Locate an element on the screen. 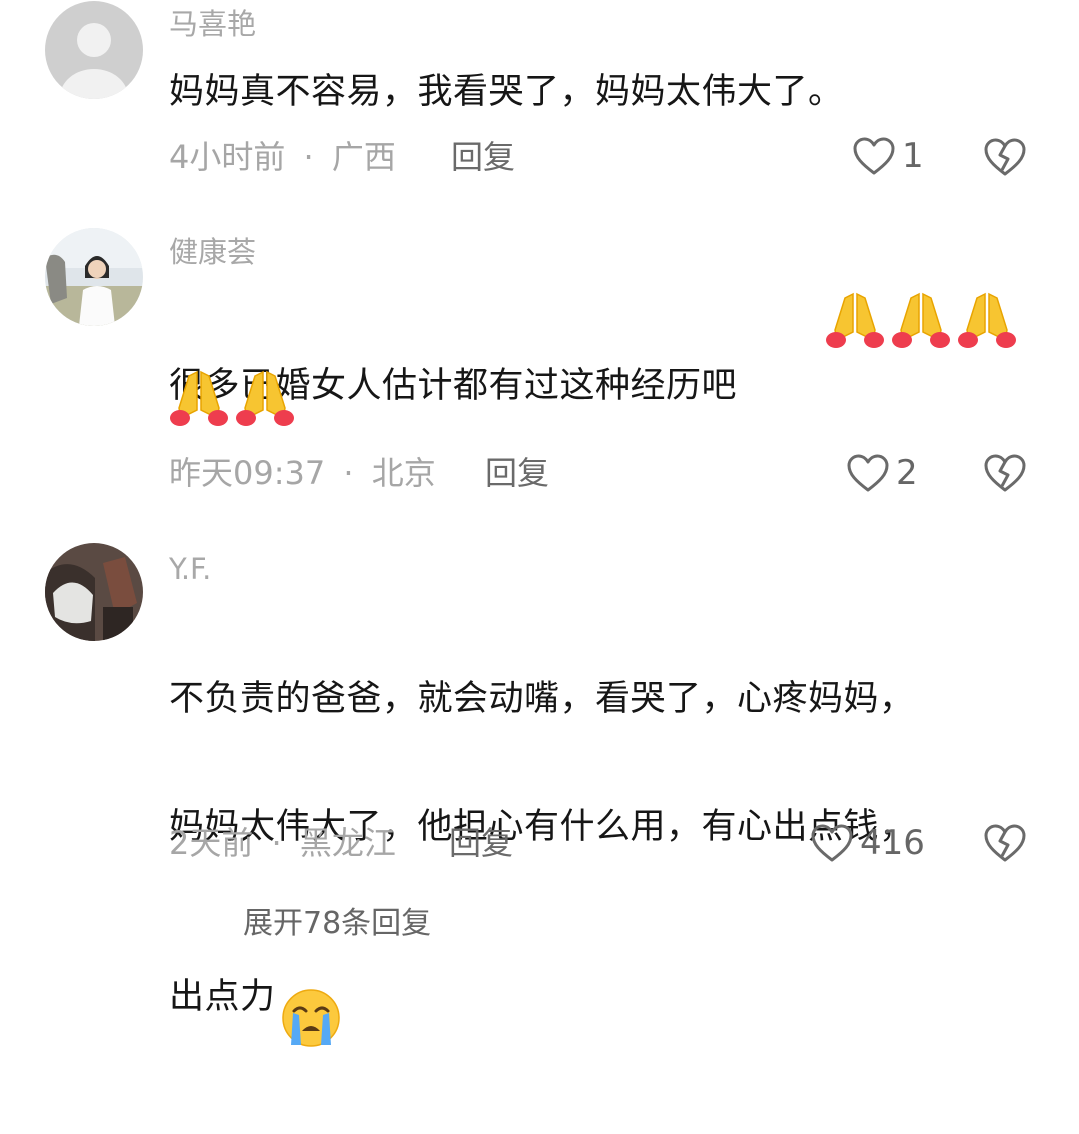 Image resolution: width=1079 pixels, height=1134 pixels. comment-text: 妈妈真不容易，我看哭了，妈妈太伟大了。 is located at coordinates (506, 92).